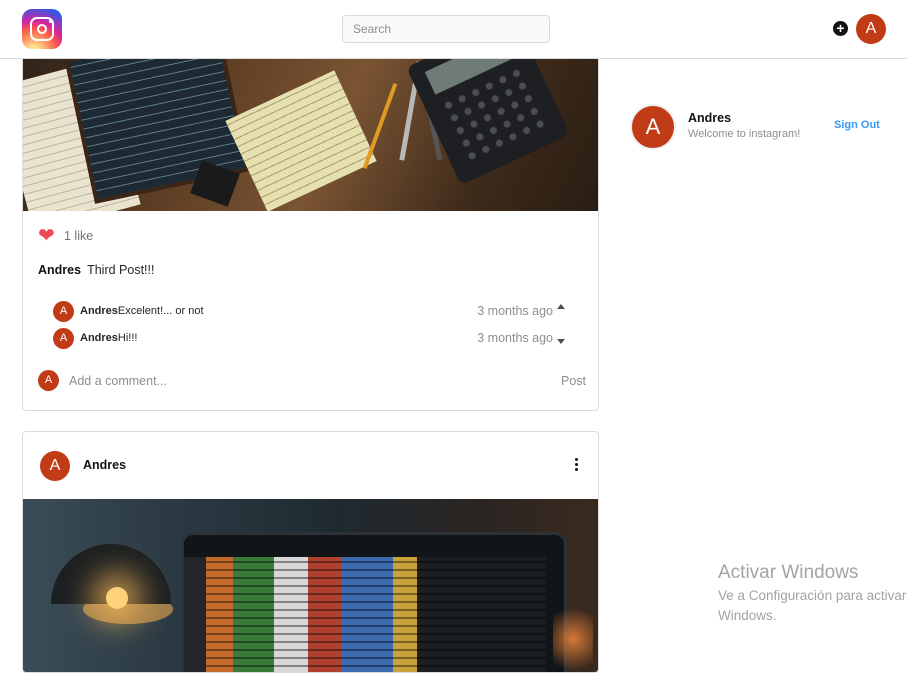  What do you see at coordinates (47, 236) in the screenshot?
I see `heart-icon: ❤` at bounding box center [47, 236].